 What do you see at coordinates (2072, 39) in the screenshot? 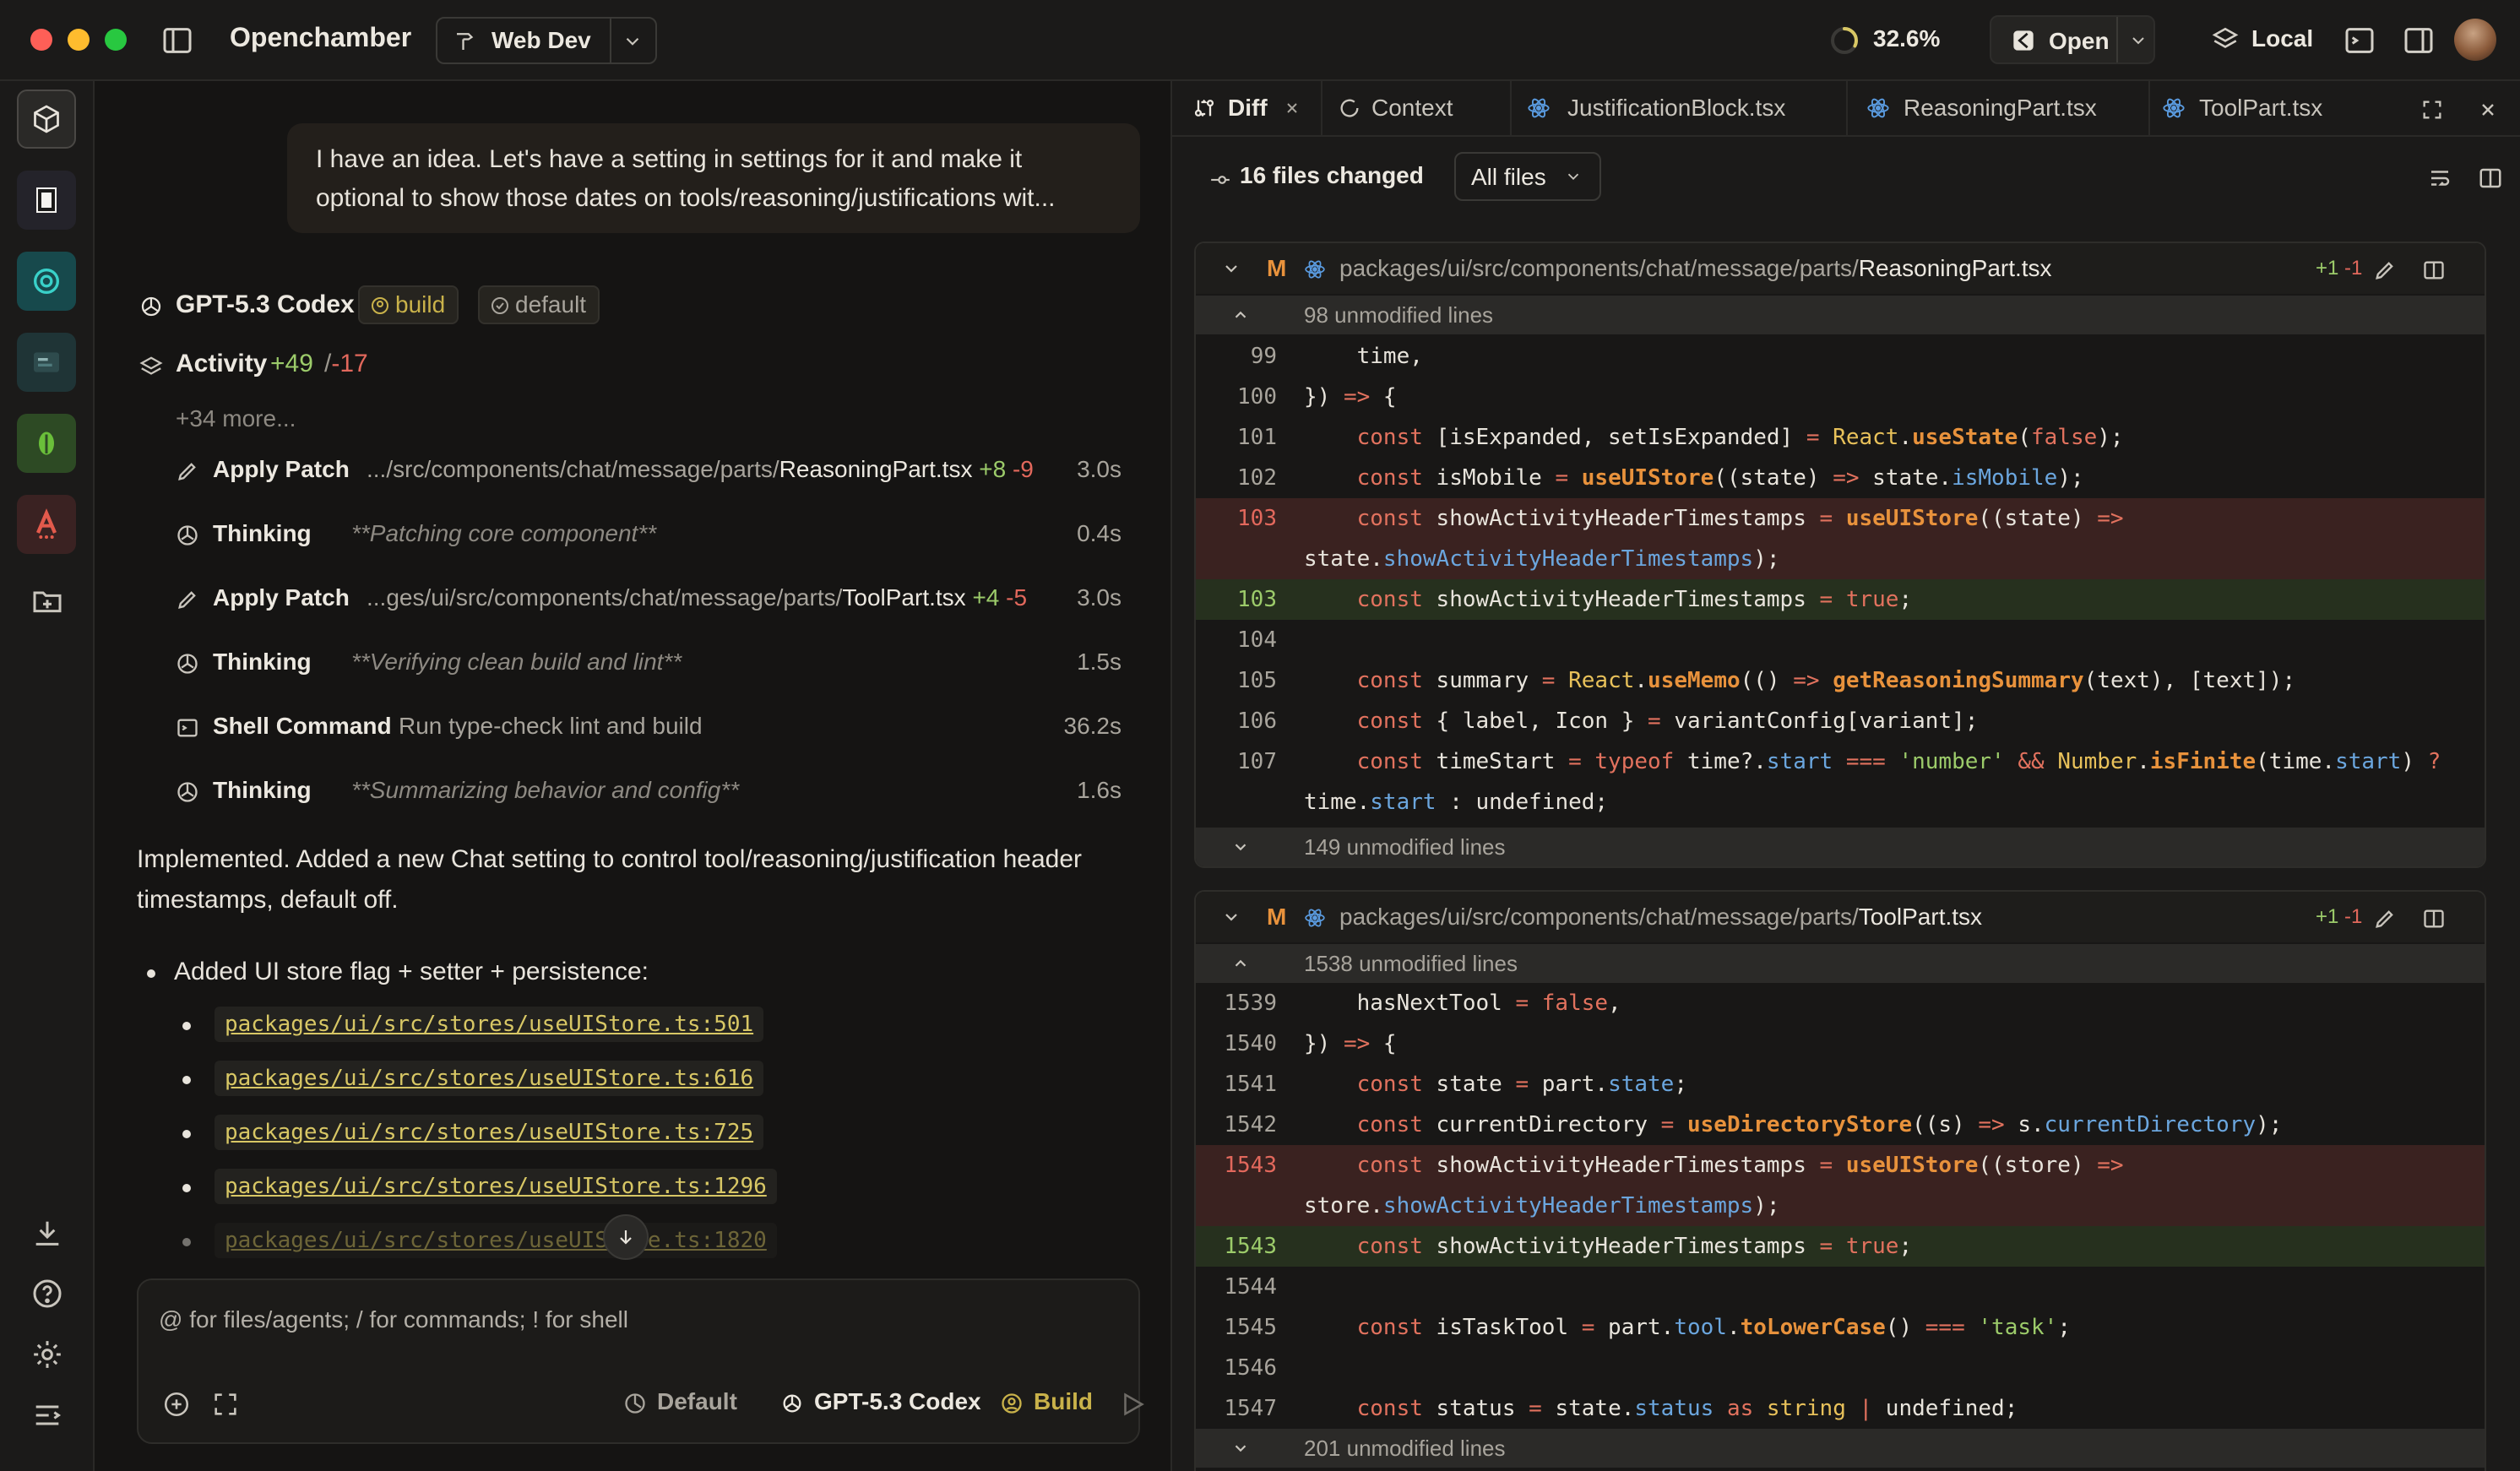
I see `open-in-editor-button: Open` at bounding box center [2072, 39].